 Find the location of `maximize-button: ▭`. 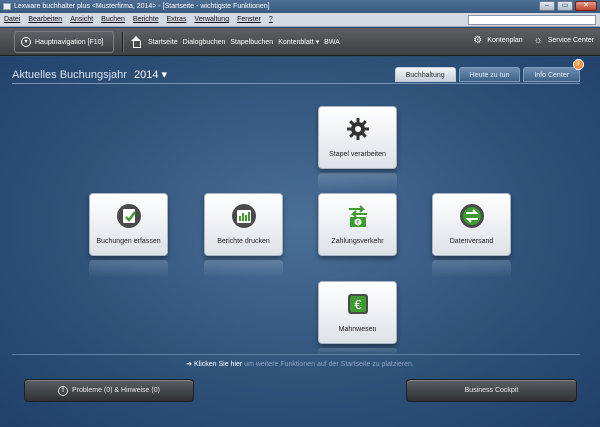

maximize-button: ▭ is located at coordinates (565, 6).